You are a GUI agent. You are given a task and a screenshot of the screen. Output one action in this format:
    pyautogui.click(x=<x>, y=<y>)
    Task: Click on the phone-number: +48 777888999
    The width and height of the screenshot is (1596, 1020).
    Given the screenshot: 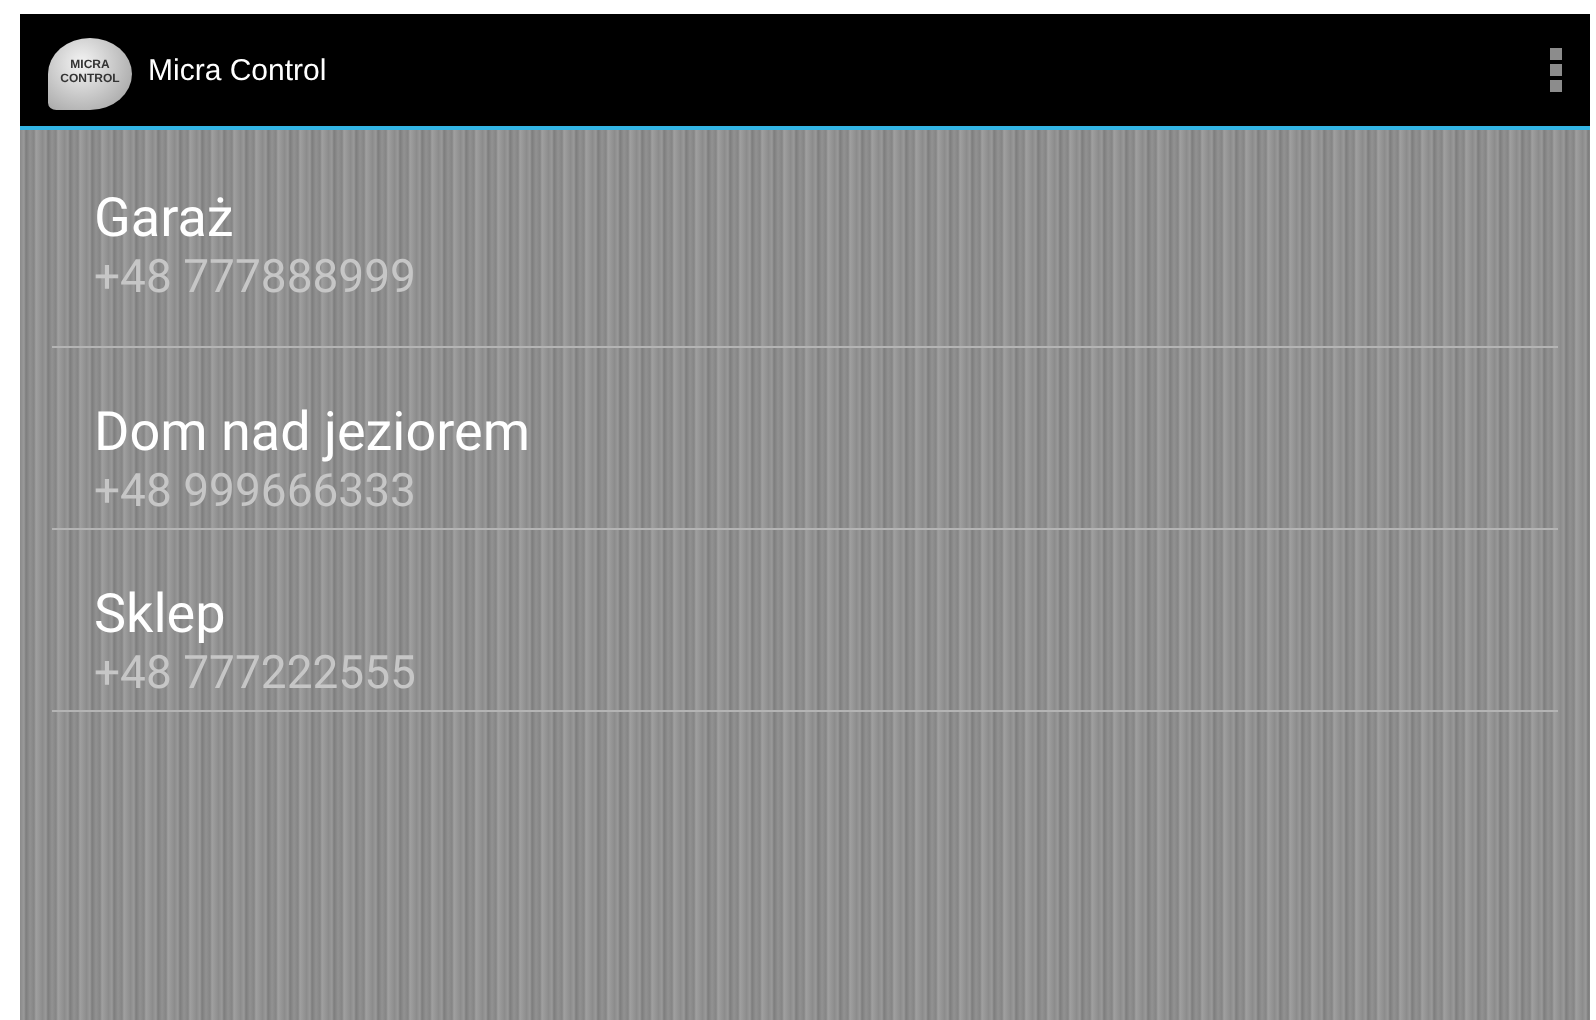 What is the action you would take?
    pyautogui.click(x=256, y=278)
    